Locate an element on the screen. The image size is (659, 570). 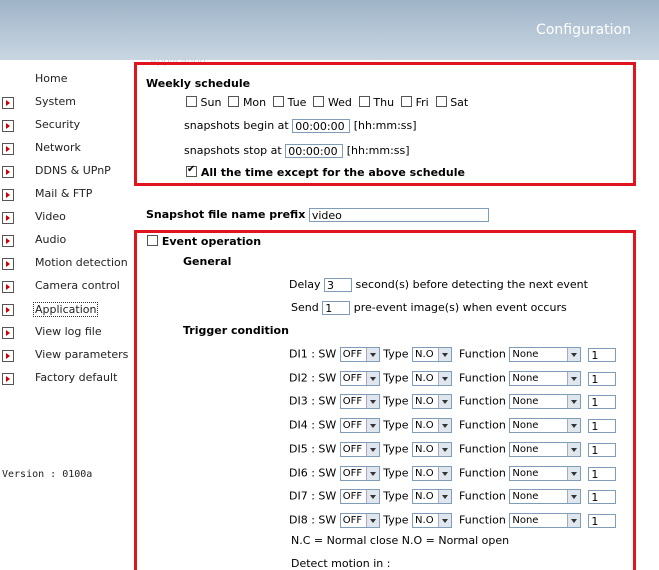
trigger-condition-heading: Trigger condition is located at coordinates (236, 330).